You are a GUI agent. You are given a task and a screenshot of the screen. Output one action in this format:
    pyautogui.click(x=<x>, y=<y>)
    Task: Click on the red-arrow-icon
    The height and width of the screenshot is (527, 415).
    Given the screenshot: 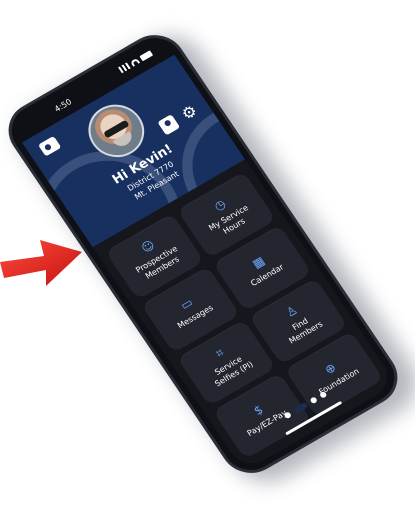 What is the action you would take?
    pyautogui.click(x=41, y=263)
    